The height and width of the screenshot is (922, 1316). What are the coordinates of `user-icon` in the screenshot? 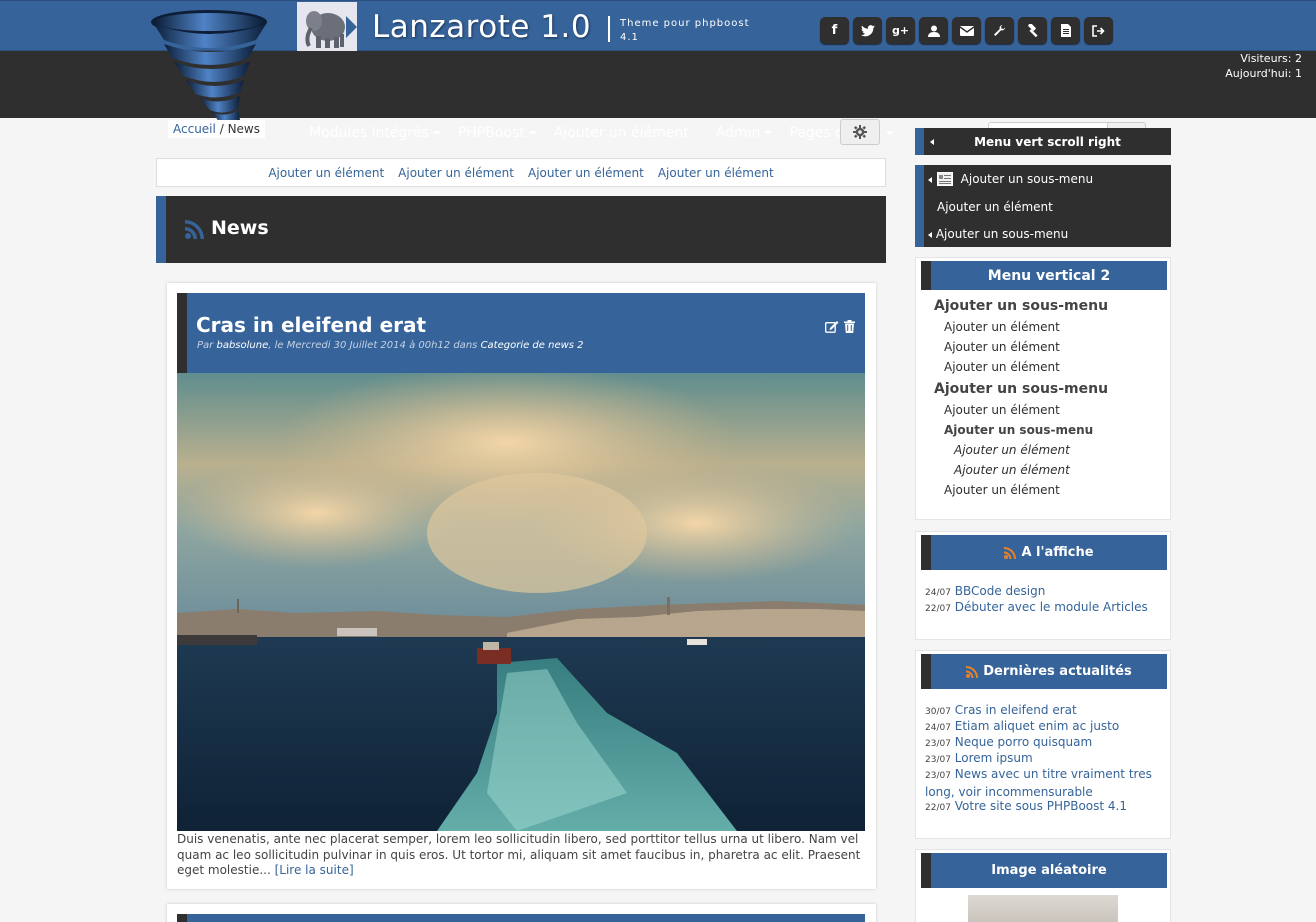 It's located at (933, 30).